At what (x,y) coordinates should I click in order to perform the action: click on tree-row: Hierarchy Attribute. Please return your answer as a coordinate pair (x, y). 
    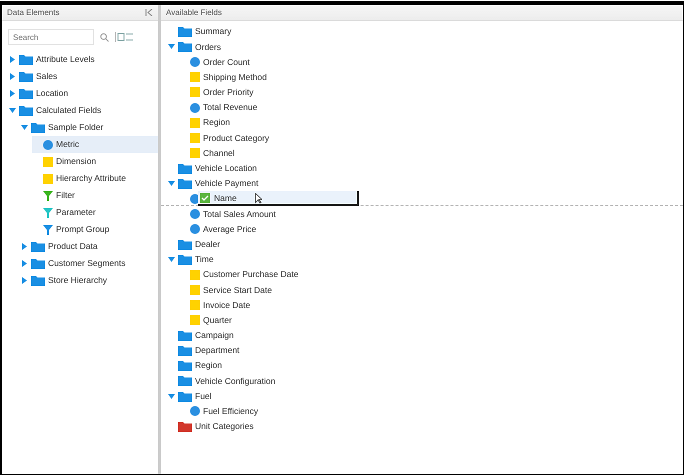
    Looking at the image, I should click on (95, 178).